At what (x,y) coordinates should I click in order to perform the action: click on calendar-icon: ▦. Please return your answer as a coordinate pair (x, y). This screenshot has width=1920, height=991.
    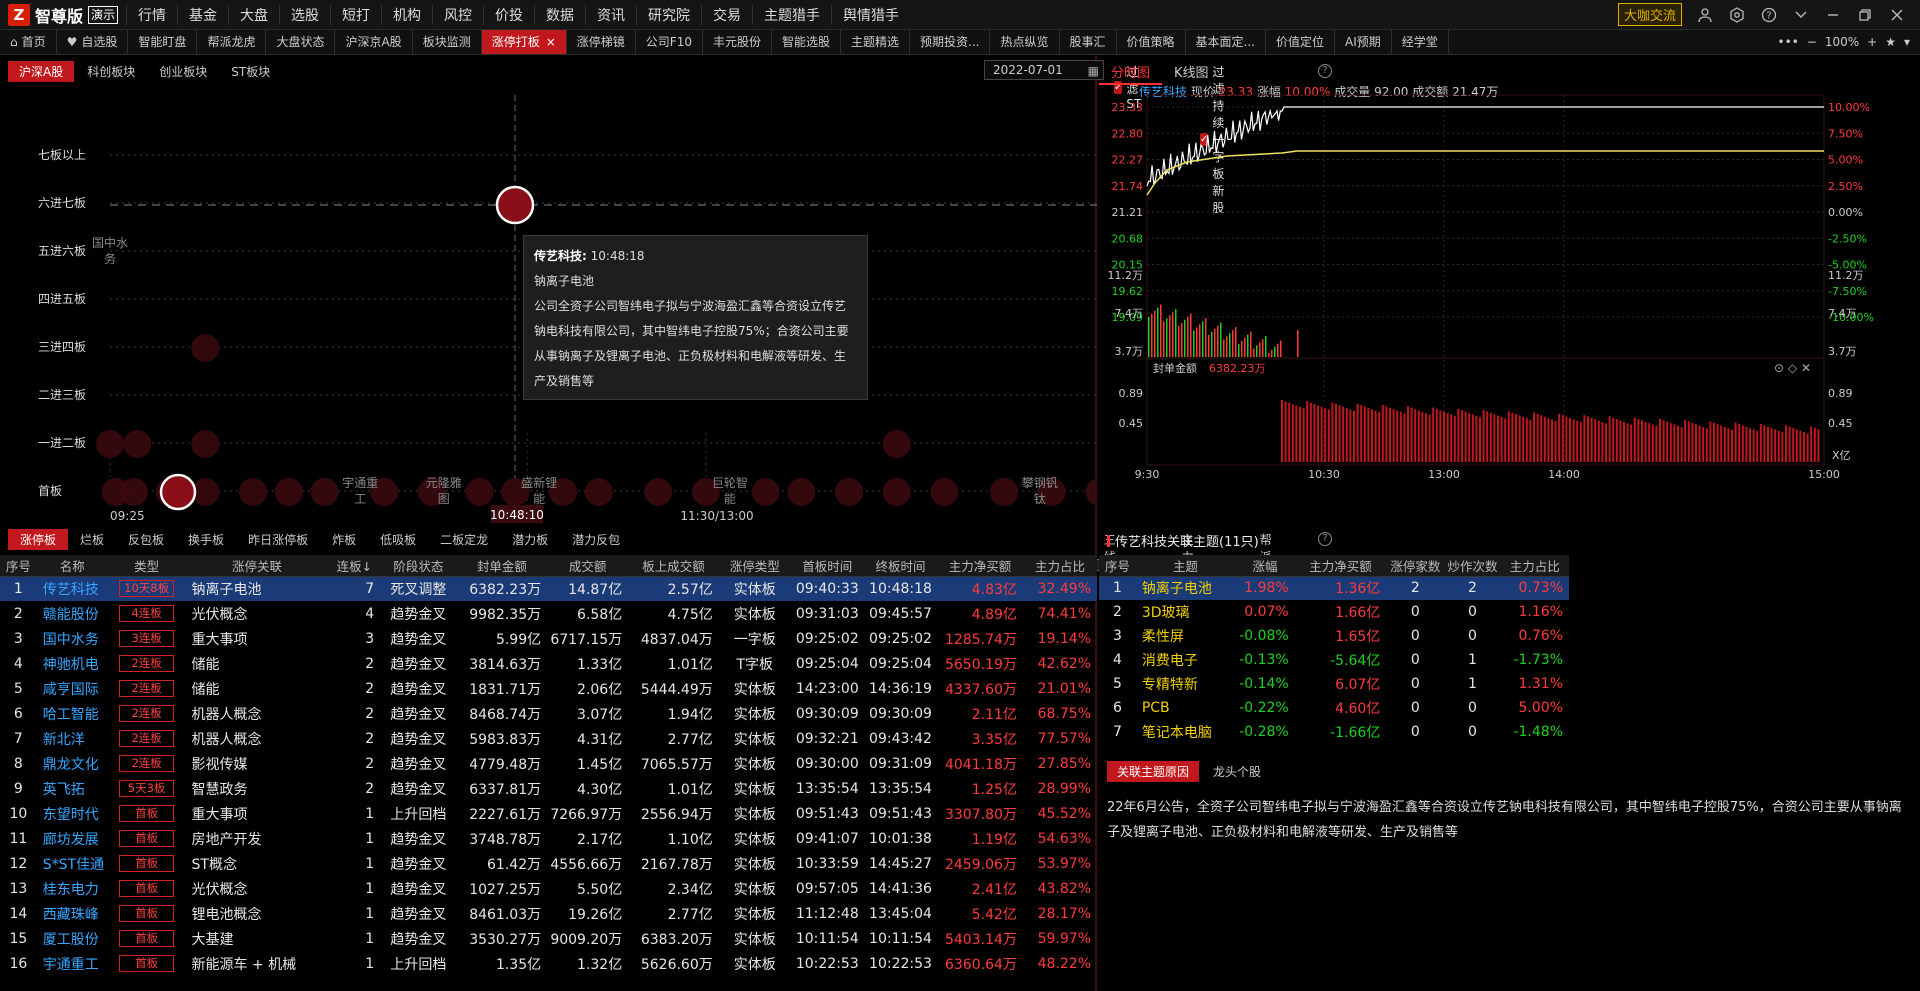
    Looking at the image, I should click on (1093, 71).